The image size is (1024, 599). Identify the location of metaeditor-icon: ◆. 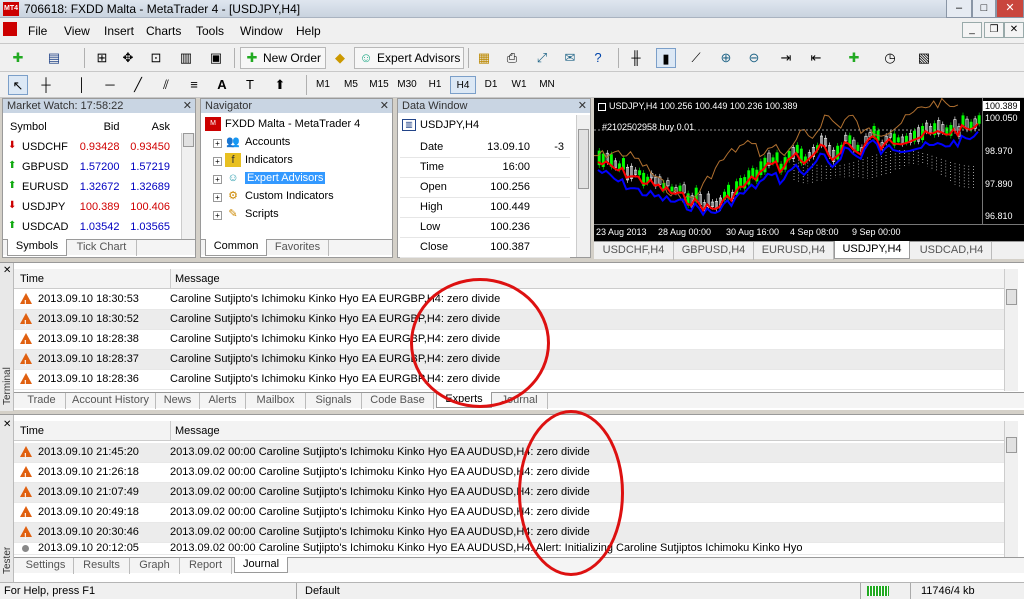
(340, 58).